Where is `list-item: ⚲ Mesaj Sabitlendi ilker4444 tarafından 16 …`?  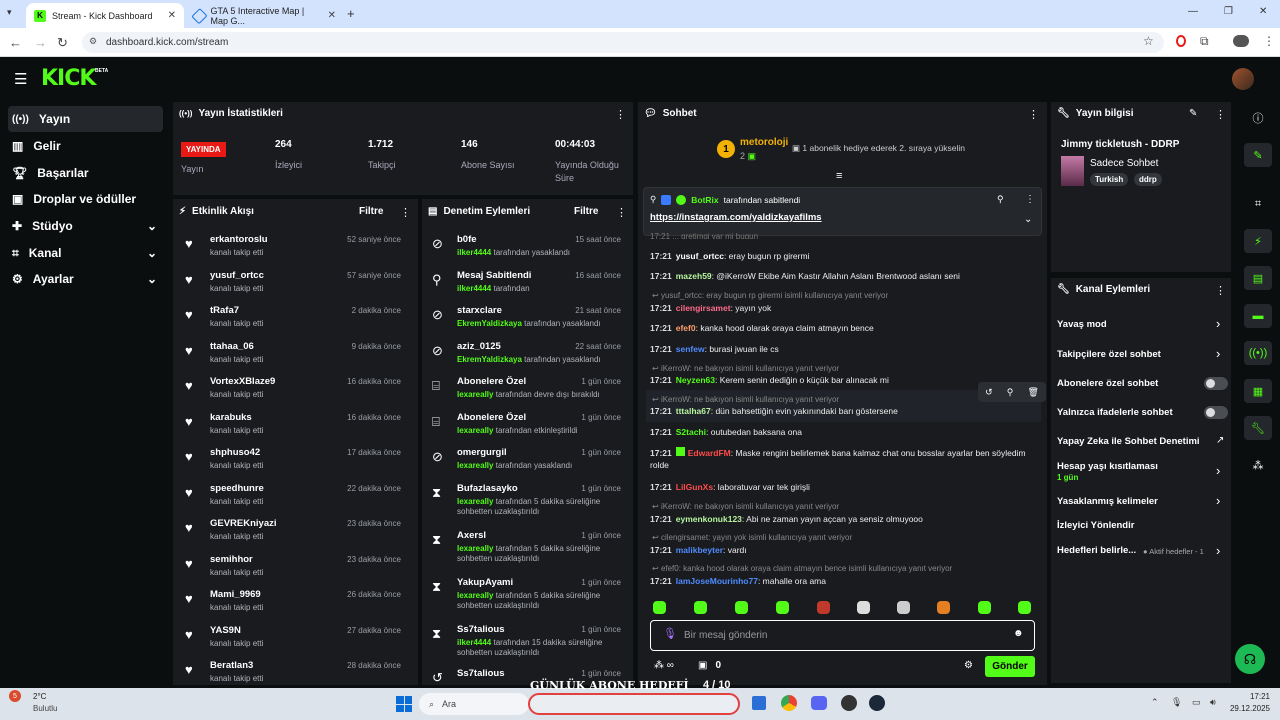
list-item: ⚲ Mesaj Sabitlendi ilker4444 tarafından 16 … is located at coordinates (528, 285).